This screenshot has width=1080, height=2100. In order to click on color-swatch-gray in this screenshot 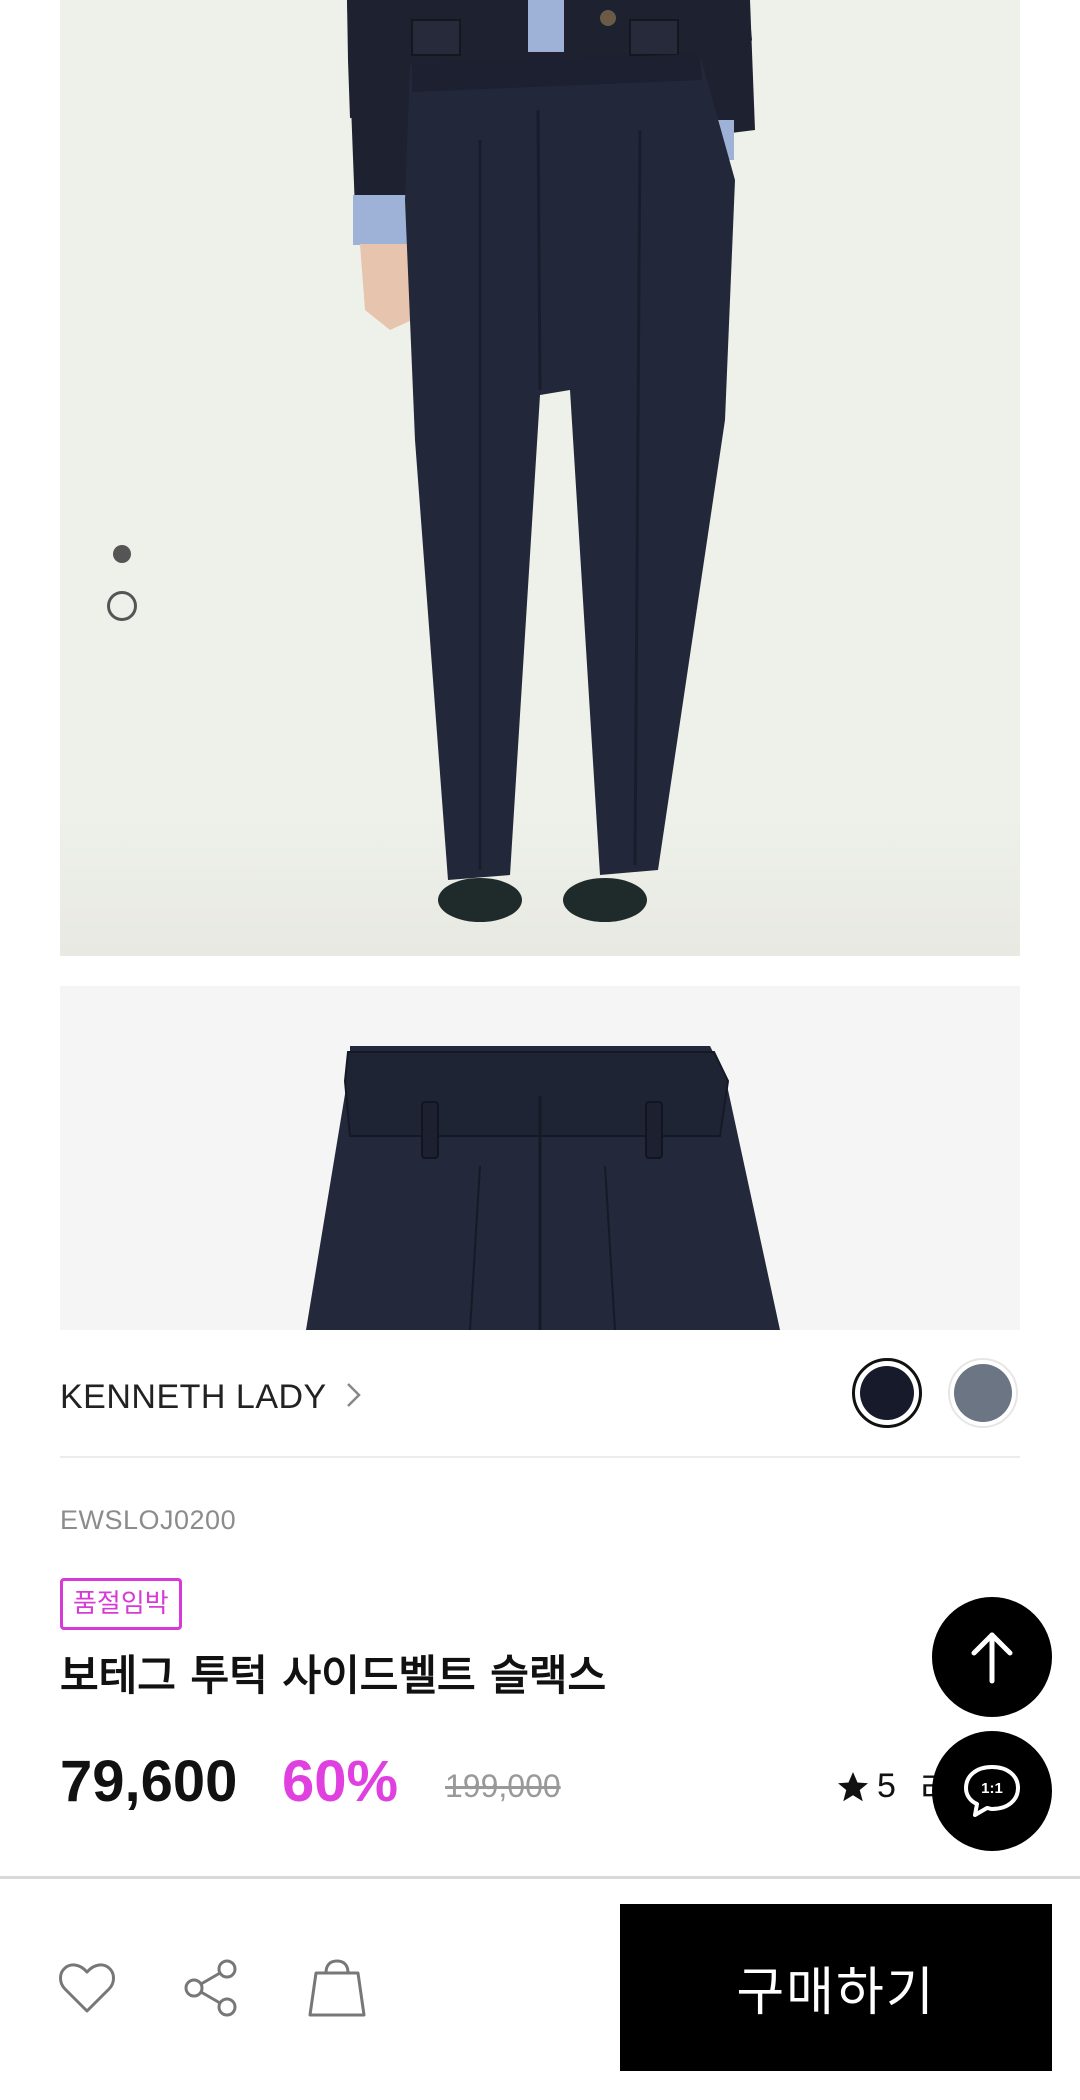, I will do `click(983, 1393)`.